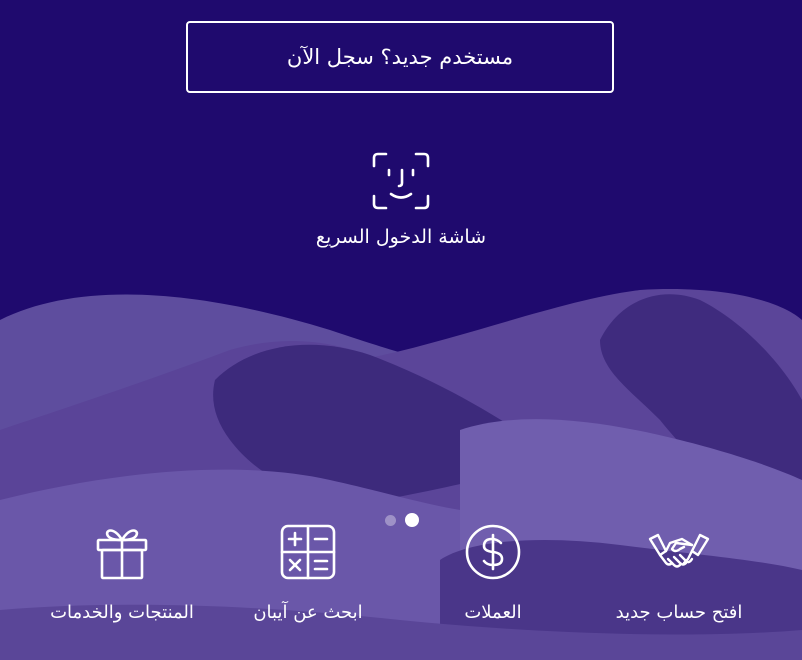 The image size is (802, 660). Describe the element at coordinates (401, 181) in the screenshot. I see `face-id-icon` at that location.